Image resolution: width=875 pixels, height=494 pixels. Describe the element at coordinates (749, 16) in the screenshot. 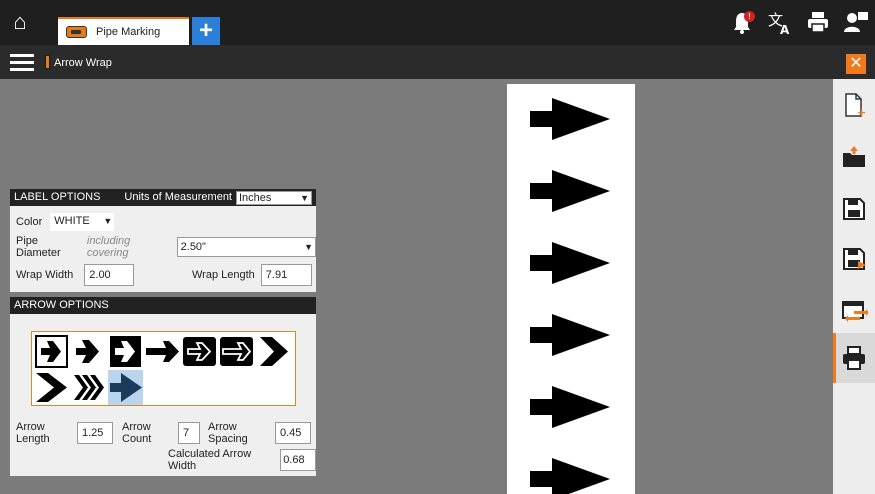

I see `bell-badge: !` at that location.